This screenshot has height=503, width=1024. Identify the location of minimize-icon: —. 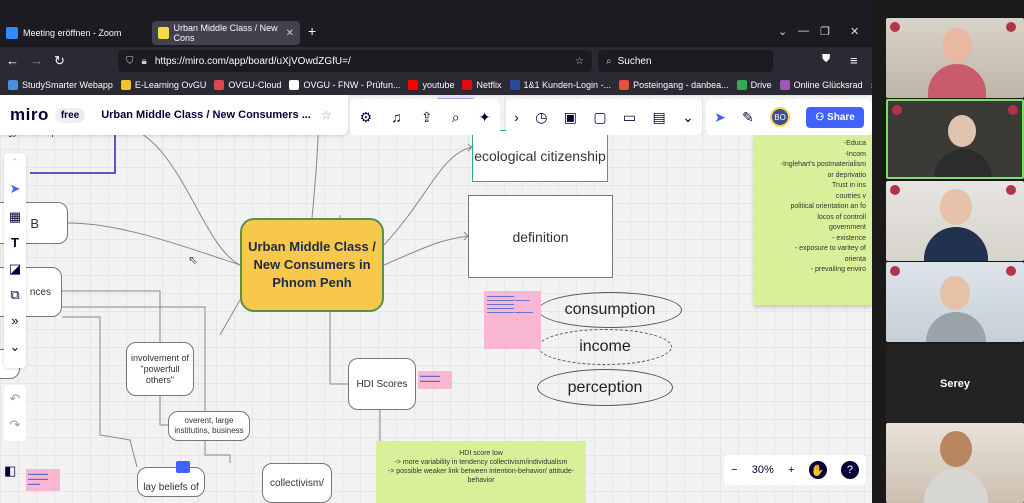
(803, 31).